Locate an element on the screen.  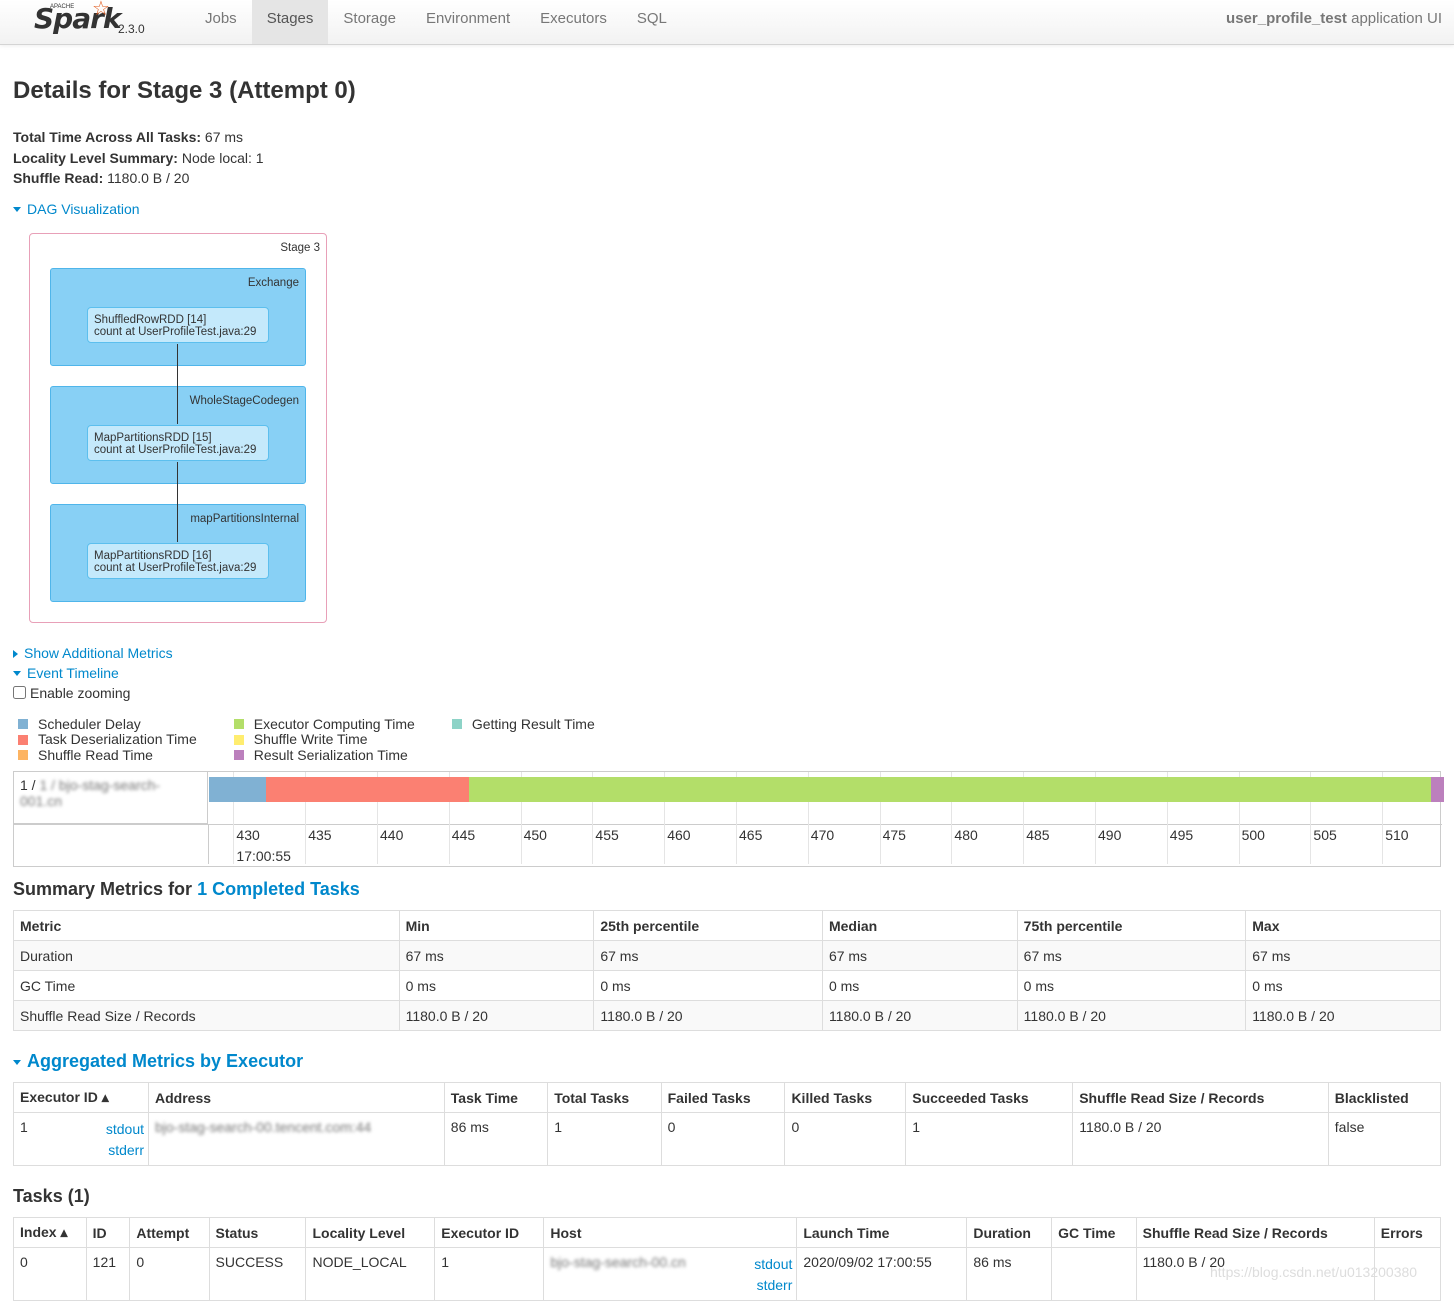
tab-executors: Executors is located at coordinates (573, 22).